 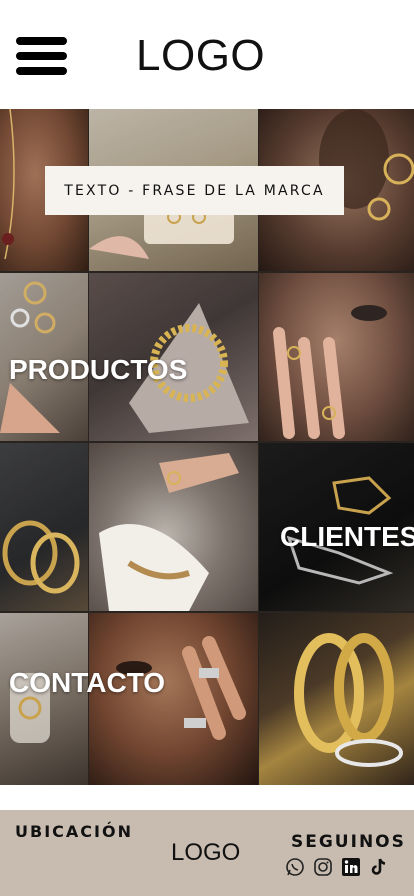 I want to click on whatsapp-icon, so click(x=295, y=867).